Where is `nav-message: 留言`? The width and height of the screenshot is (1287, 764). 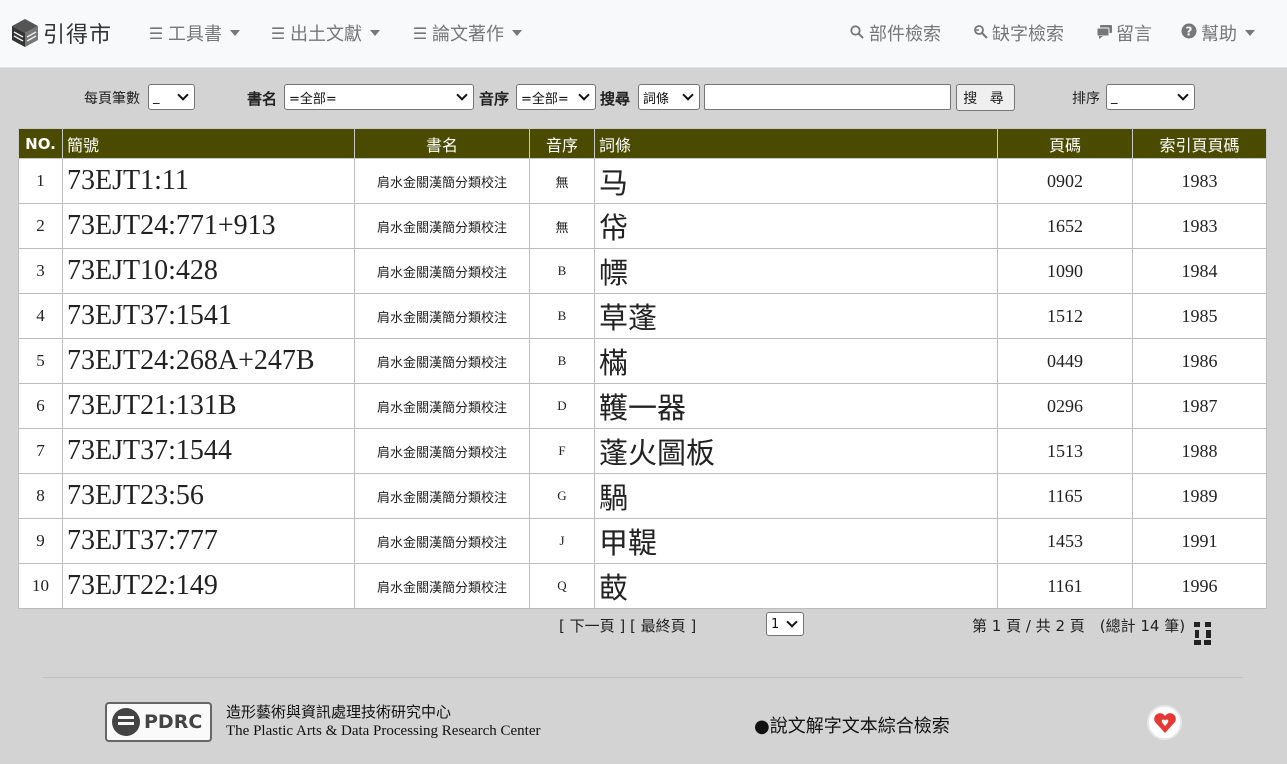 nav-message: 留言 is located at coordinates (1123, 33).